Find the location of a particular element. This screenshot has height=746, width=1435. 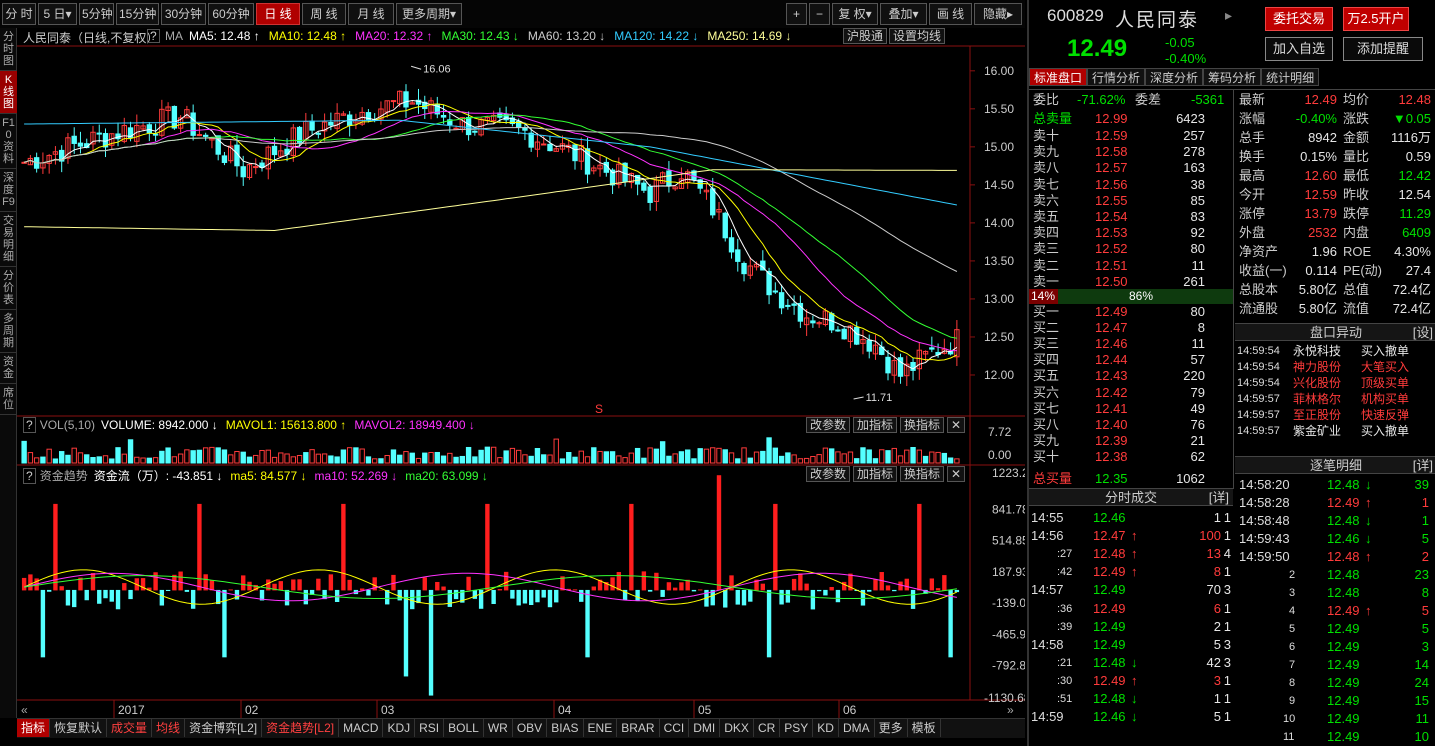

scroll-right-icon: » is located at coordinates (1010, 710).